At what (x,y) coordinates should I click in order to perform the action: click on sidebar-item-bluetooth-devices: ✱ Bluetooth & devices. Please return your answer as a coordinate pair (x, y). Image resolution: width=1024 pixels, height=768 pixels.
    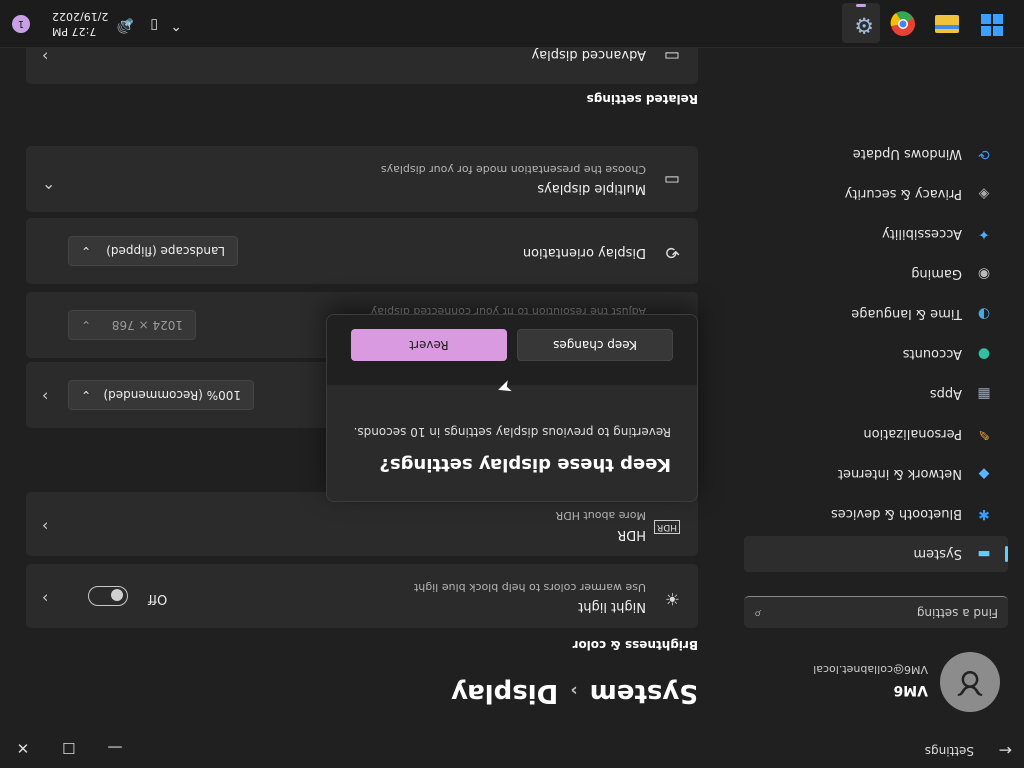
    Looking at the image, I should click on (876, 514).